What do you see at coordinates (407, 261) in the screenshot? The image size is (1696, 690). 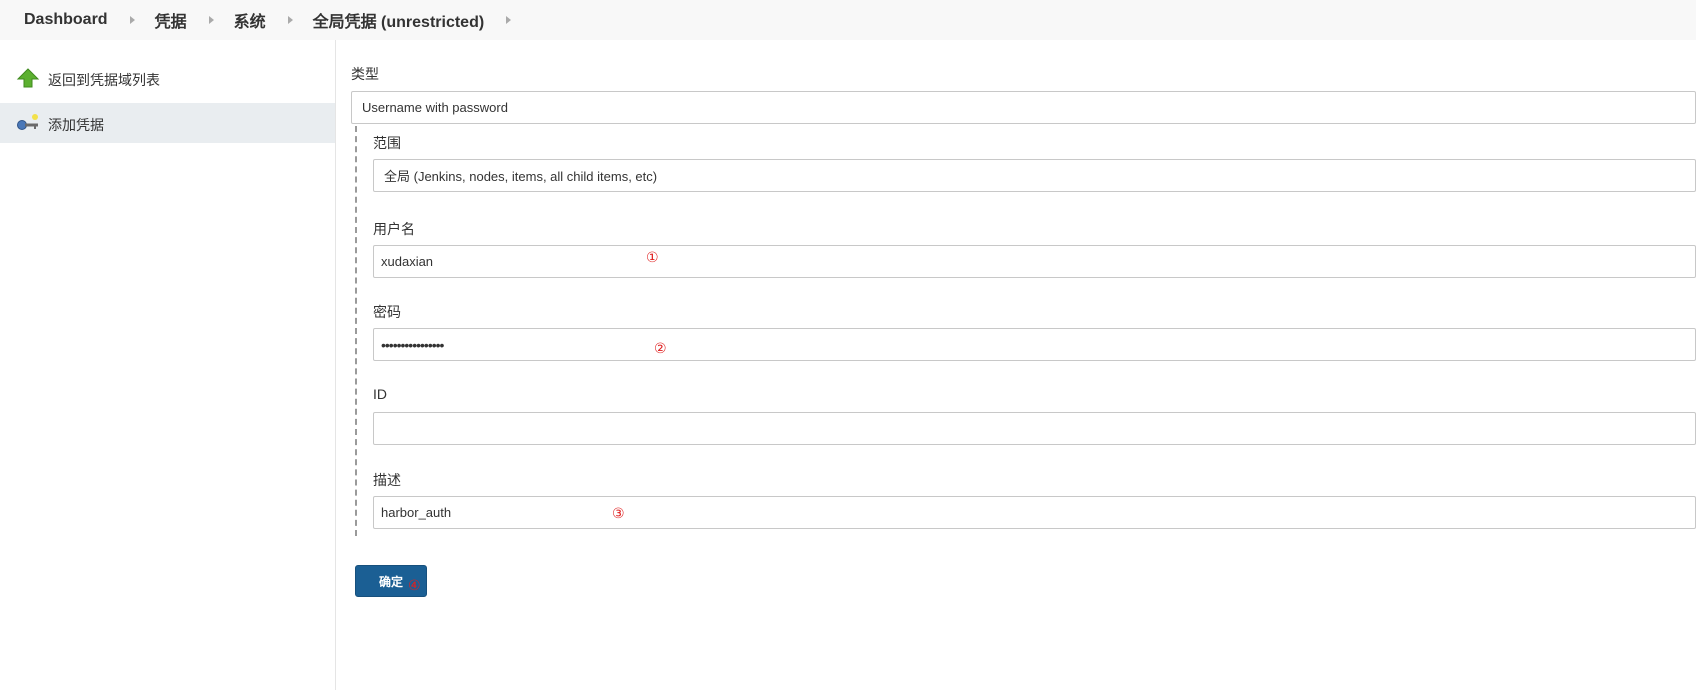 I see `username-input-value: xudaxian` at bounding box center [407, 261].